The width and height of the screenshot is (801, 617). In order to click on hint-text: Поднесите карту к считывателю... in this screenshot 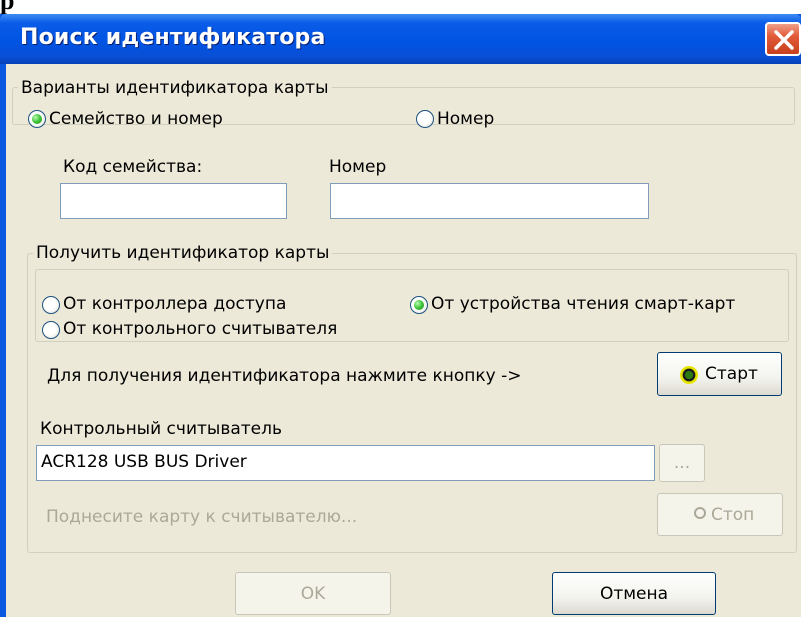, I will do `click(202, 517)`.